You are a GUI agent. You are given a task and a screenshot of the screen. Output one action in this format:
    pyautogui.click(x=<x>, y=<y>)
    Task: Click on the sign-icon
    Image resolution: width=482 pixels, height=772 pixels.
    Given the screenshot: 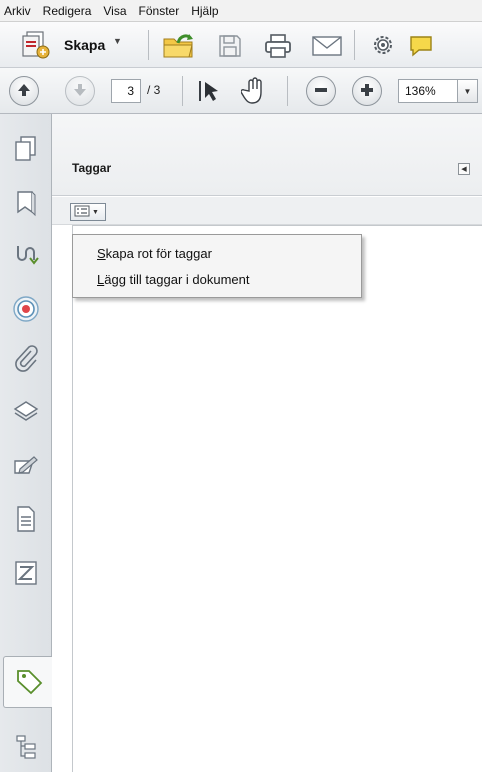 What is the action you would take?
    pyautogui.click(x=26, y=468)
    